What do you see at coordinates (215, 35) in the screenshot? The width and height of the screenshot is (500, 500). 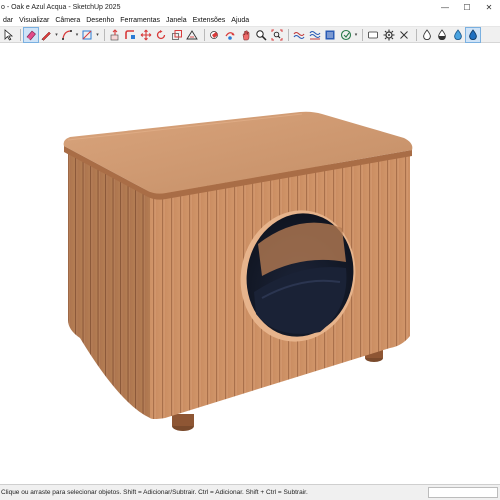 I see `paint-bucket-icon` at bounding box center [215, 35].